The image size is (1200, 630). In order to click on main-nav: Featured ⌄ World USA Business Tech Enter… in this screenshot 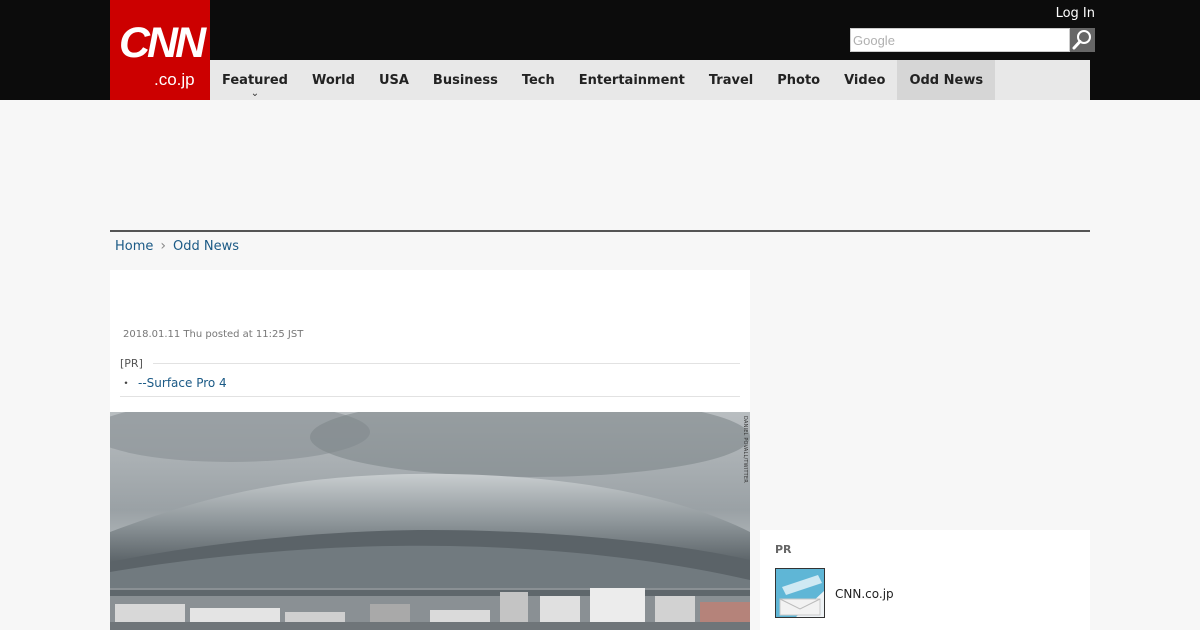, I will do `click(650, 80)`.